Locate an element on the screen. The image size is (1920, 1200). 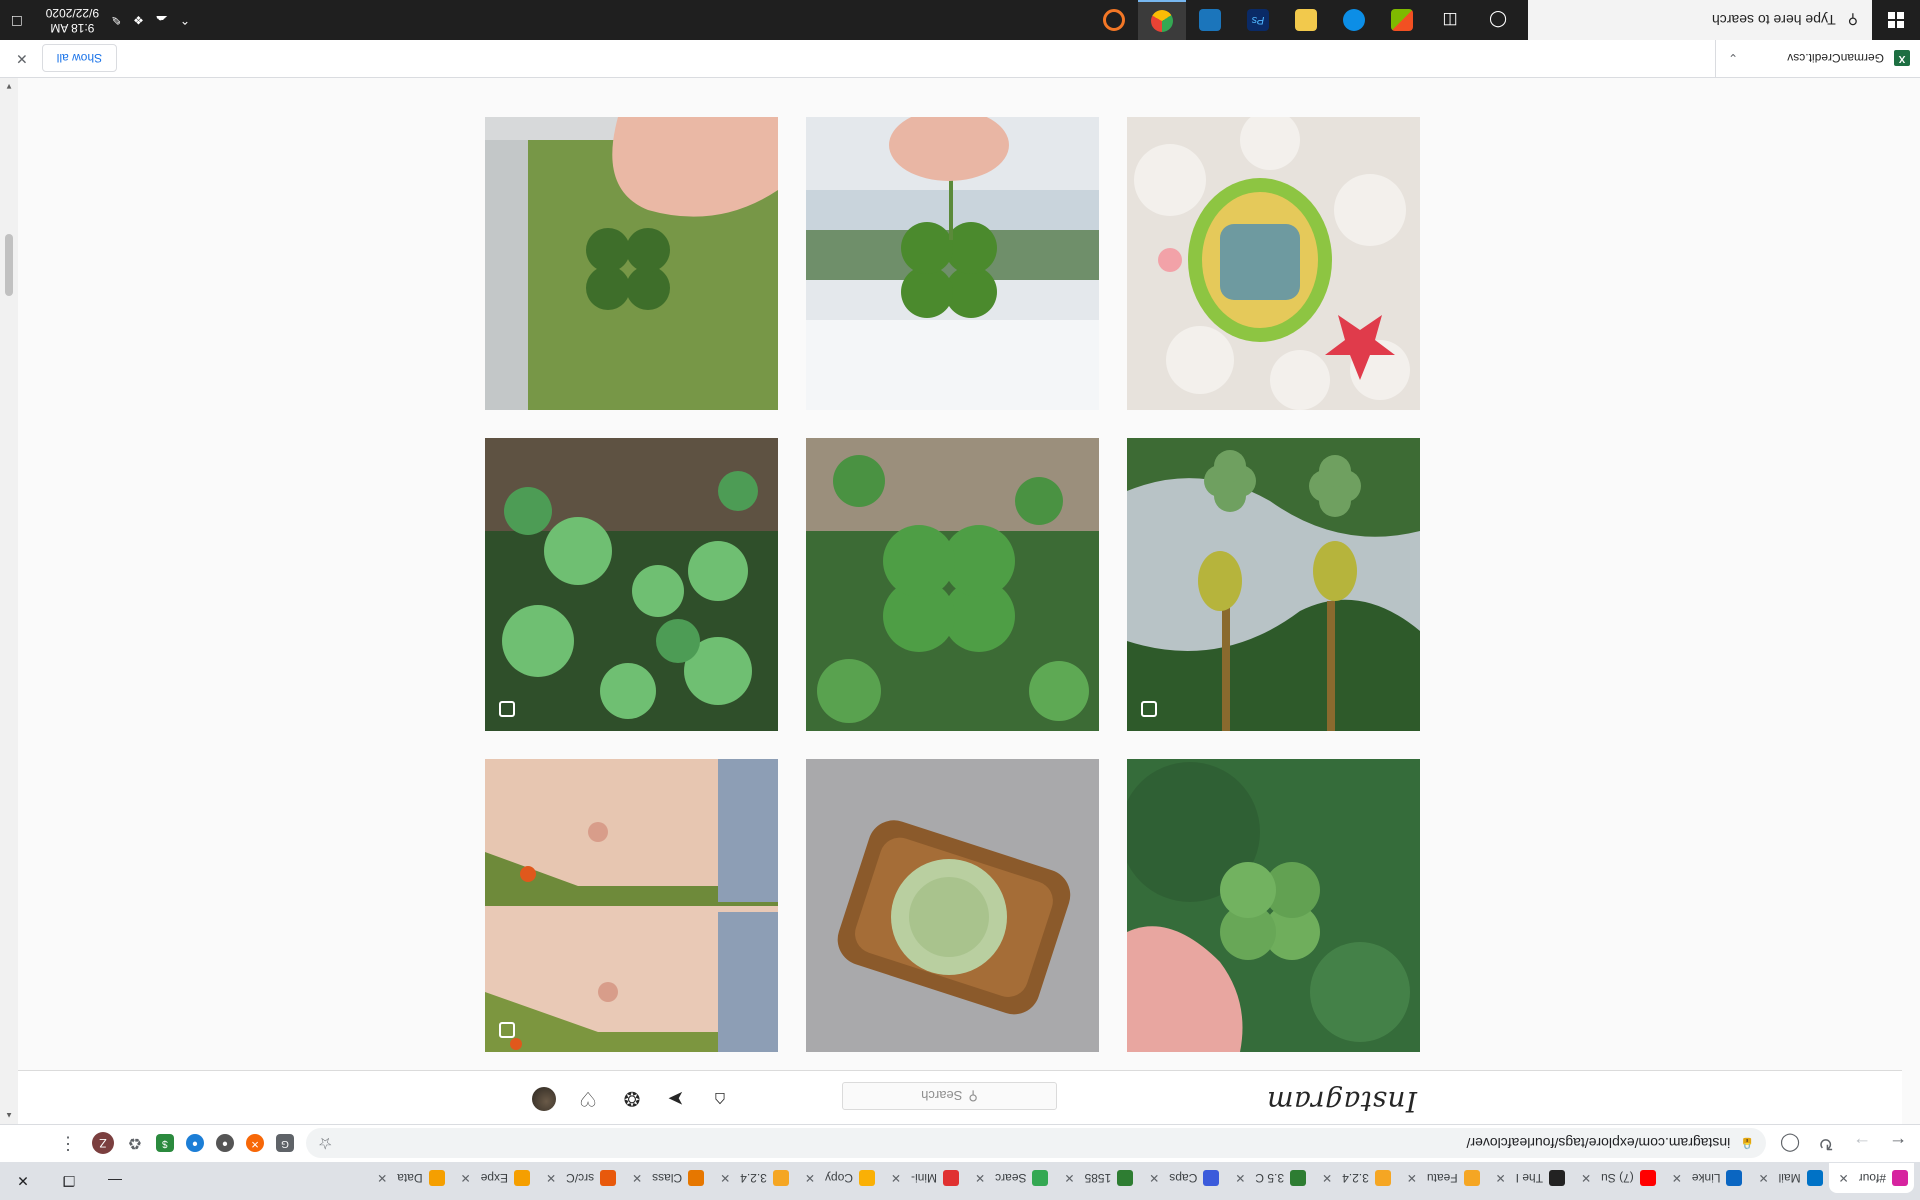
dropbox-icon: ❖ is located at coordinates (138, 20).